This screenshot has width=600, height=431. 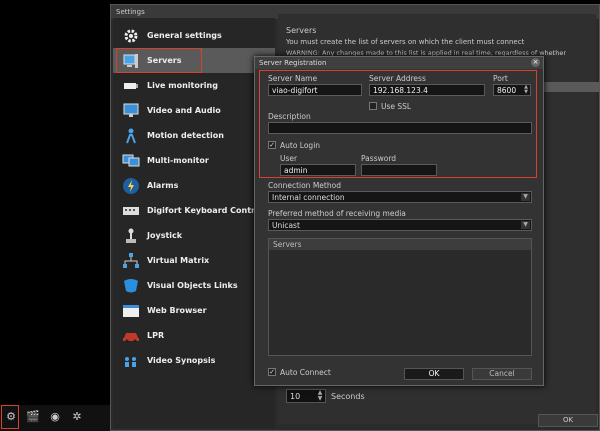 What do you see at coordinates (398, 124) in the screenshot?
I see `credentials-highlight` at bounding box center [398, 124].